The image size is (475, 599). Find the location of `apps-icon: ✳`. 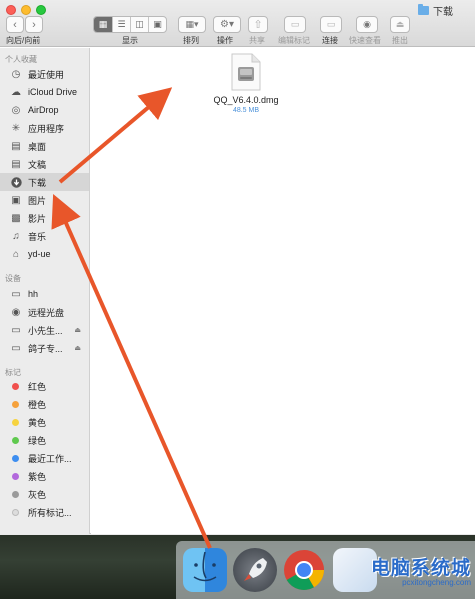

apps-icon: ✳ is located at coordinates (16, 128).